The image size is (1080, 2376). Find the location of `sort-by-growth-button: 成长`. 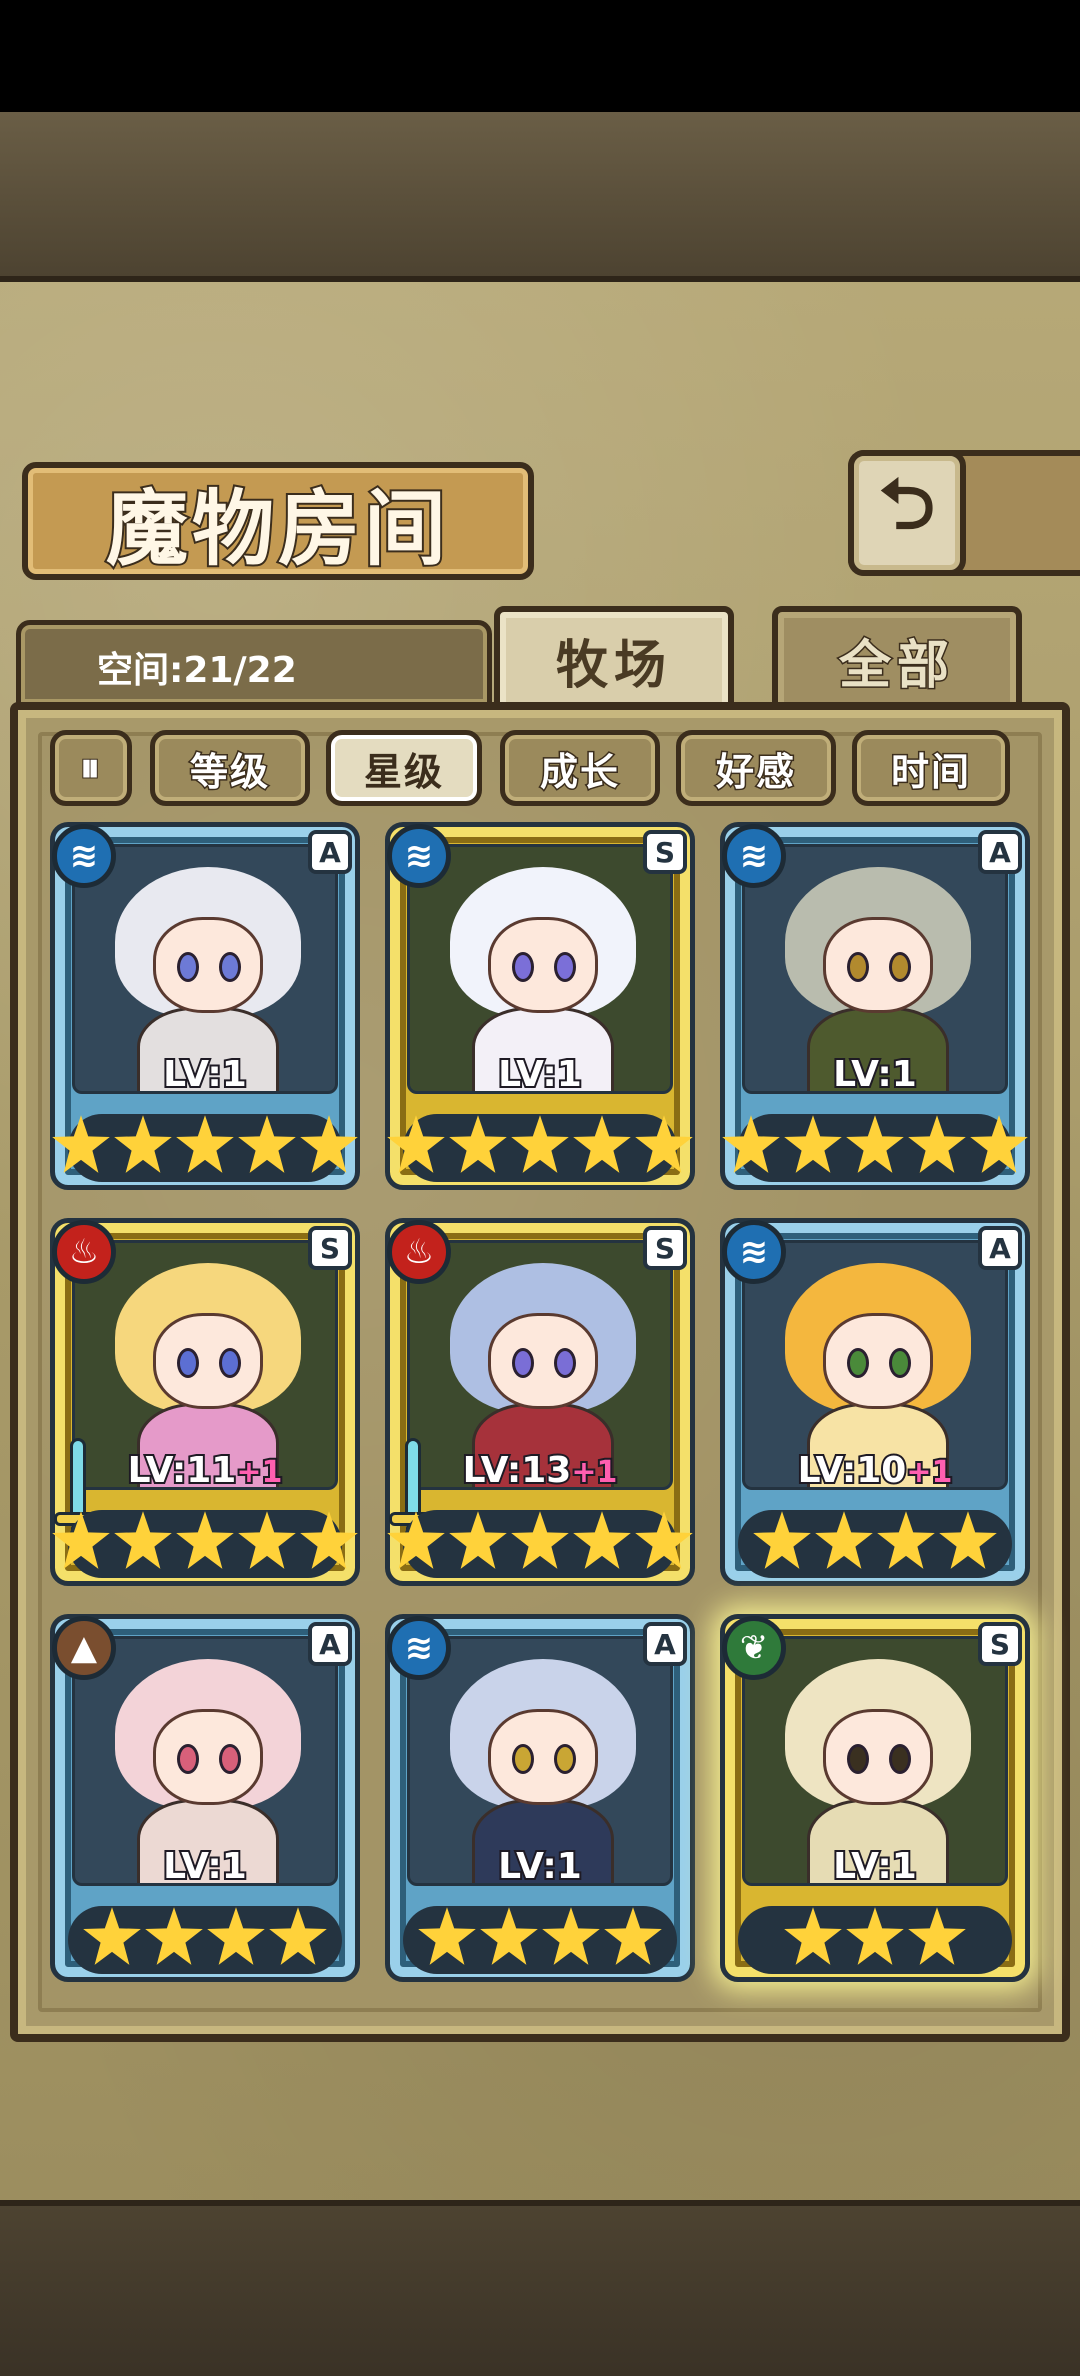

sort-by-growth-button: 成长 is located at coordinates (580, 768).